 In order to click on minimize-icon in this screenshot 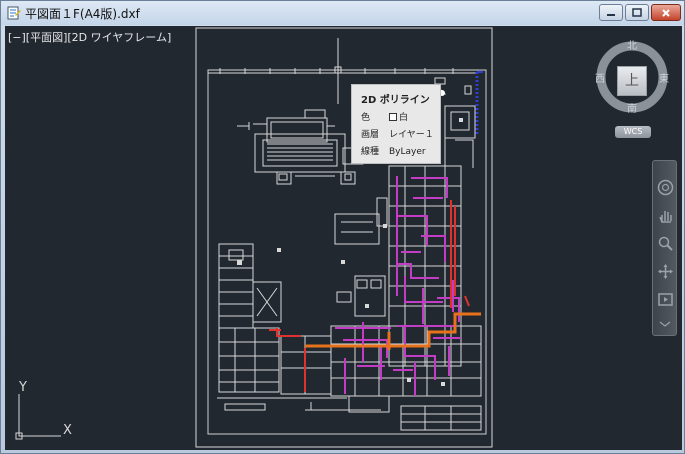, I will do `click(611, 14)`.